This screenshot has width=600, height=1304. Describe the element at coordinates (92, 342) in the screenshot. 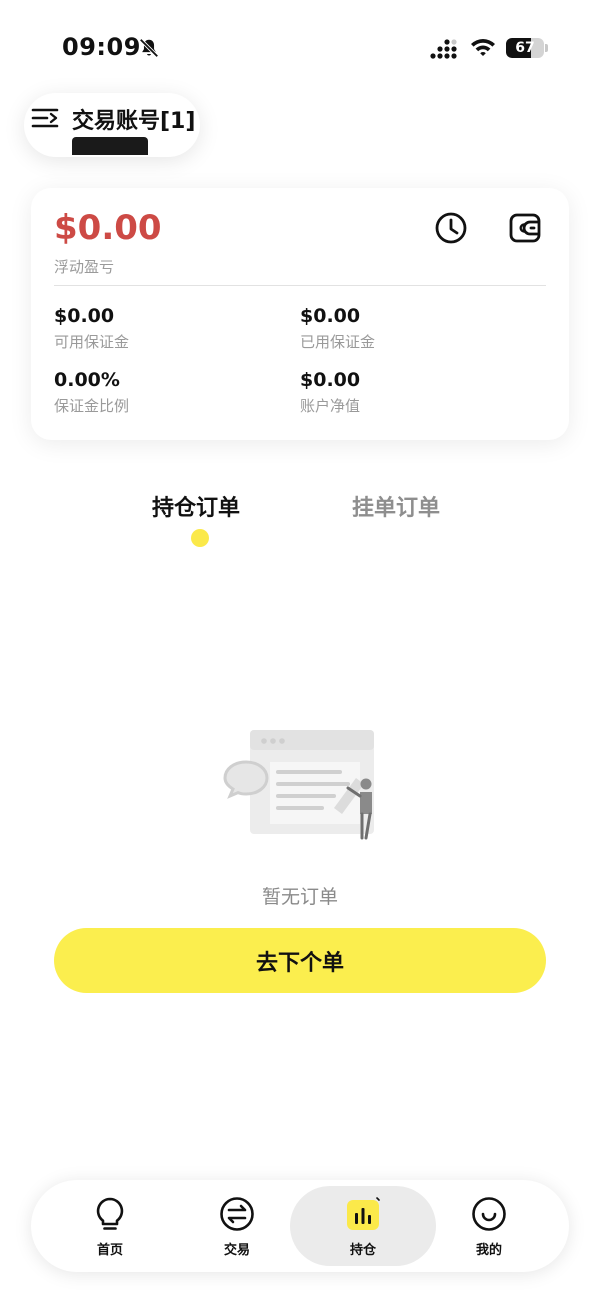

I see `metric-label: 可用保证金` at that location.